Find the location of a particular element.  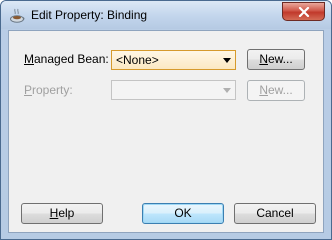

close-button is located at coordinates (303, 11).